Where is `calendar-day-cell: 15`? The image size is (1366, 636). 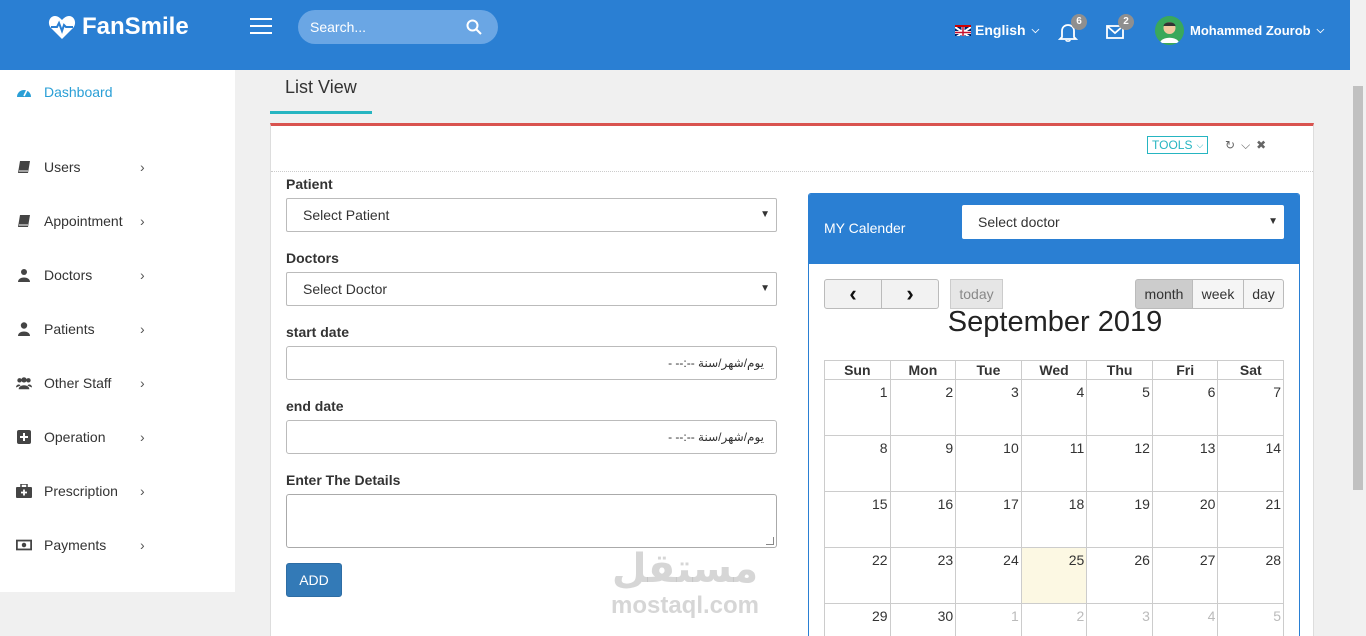 calendar-day-cell: 15 is located at coordinates (858, 520).